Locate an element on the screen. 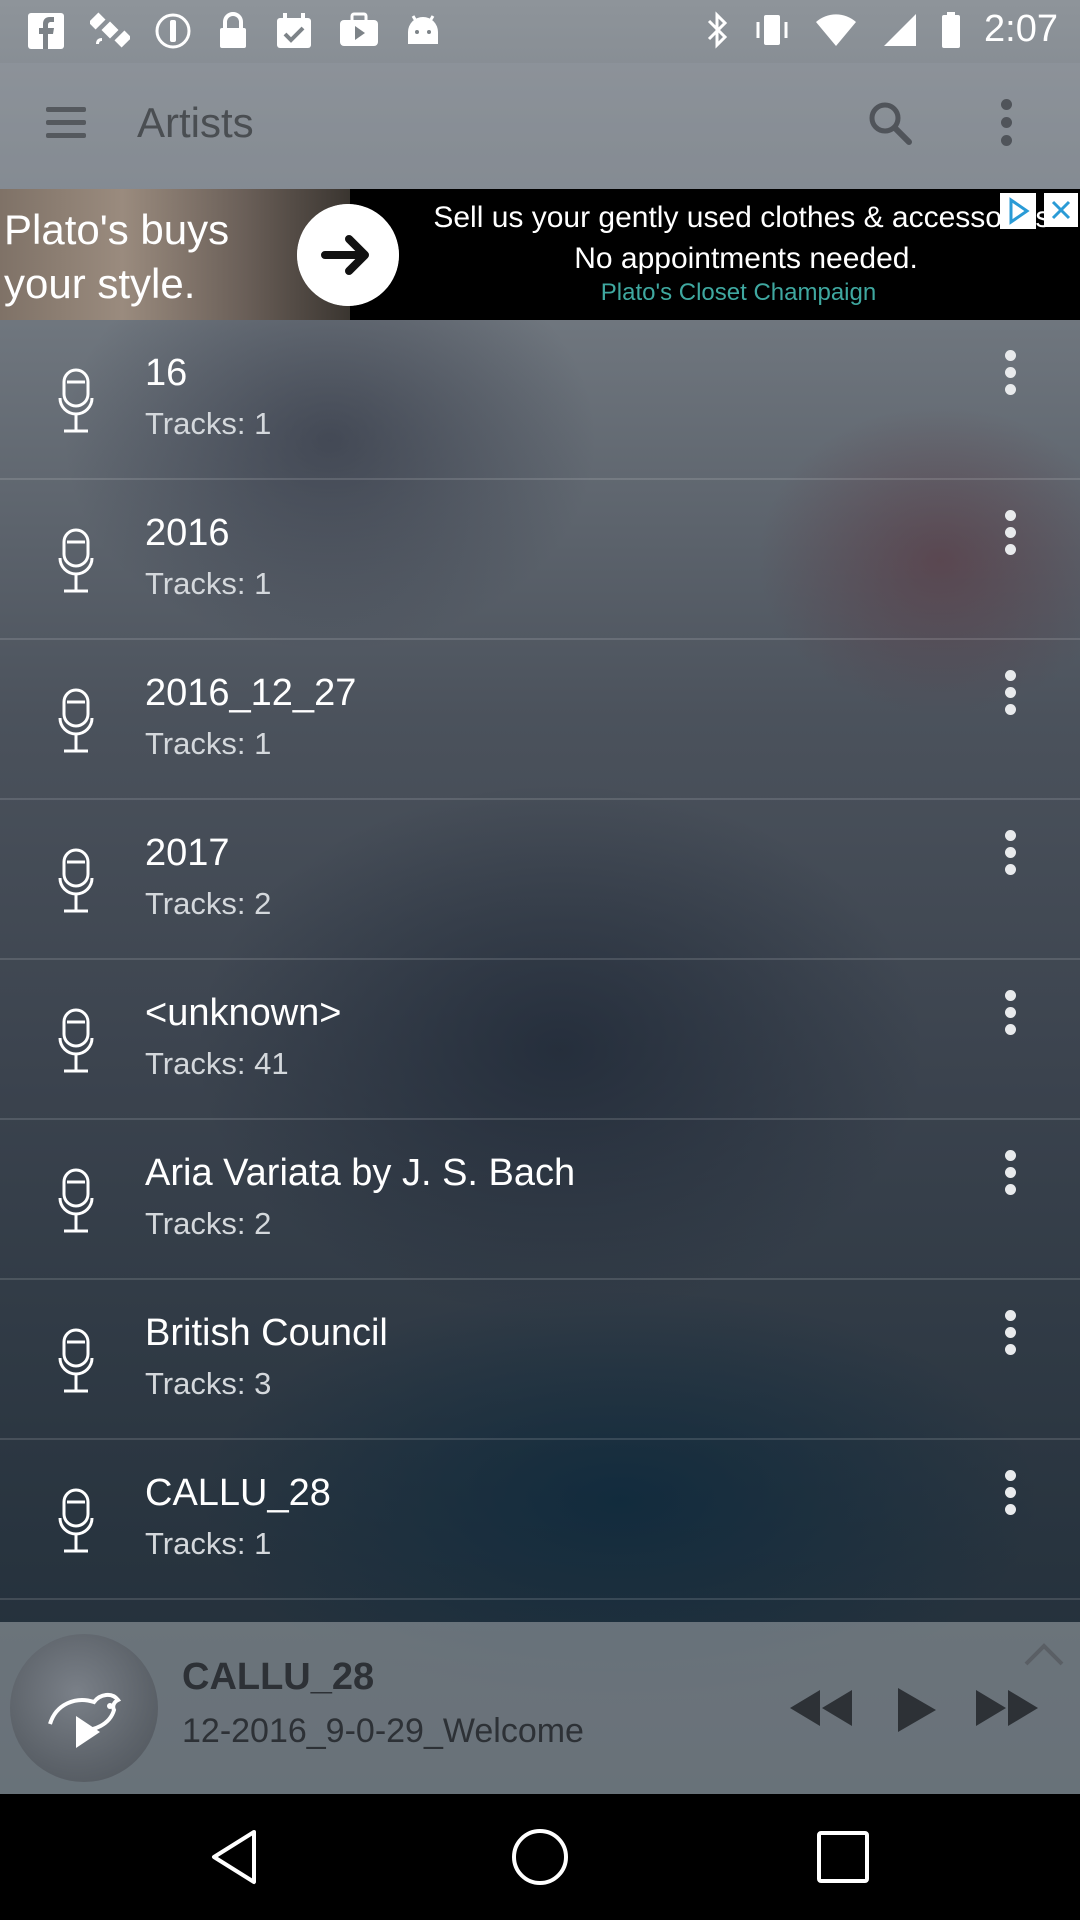  lock-icon is located at coordinates (233, 30).